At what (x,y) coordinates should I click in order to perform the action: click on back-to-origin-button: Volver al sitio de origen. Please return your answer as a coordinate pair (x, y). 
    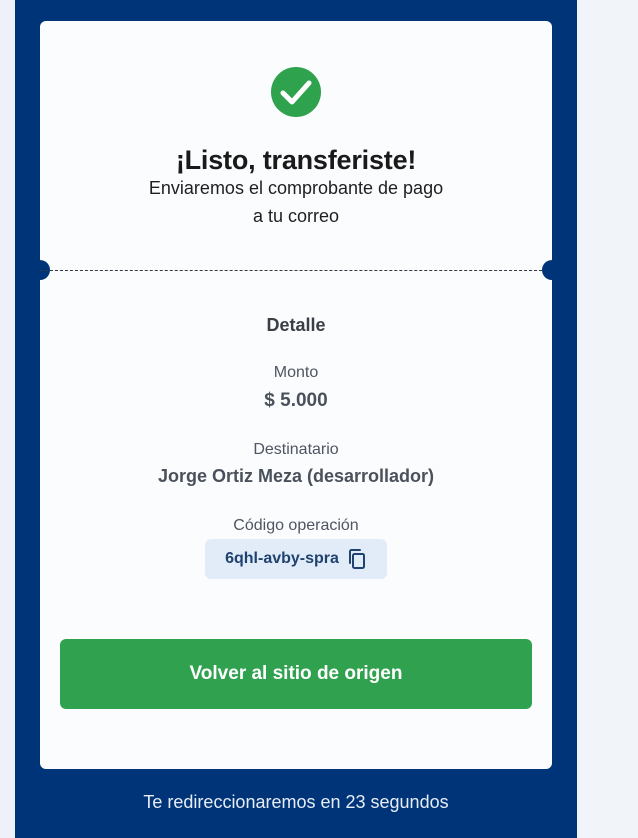
    Looking at the image, I should click on (296, 674).